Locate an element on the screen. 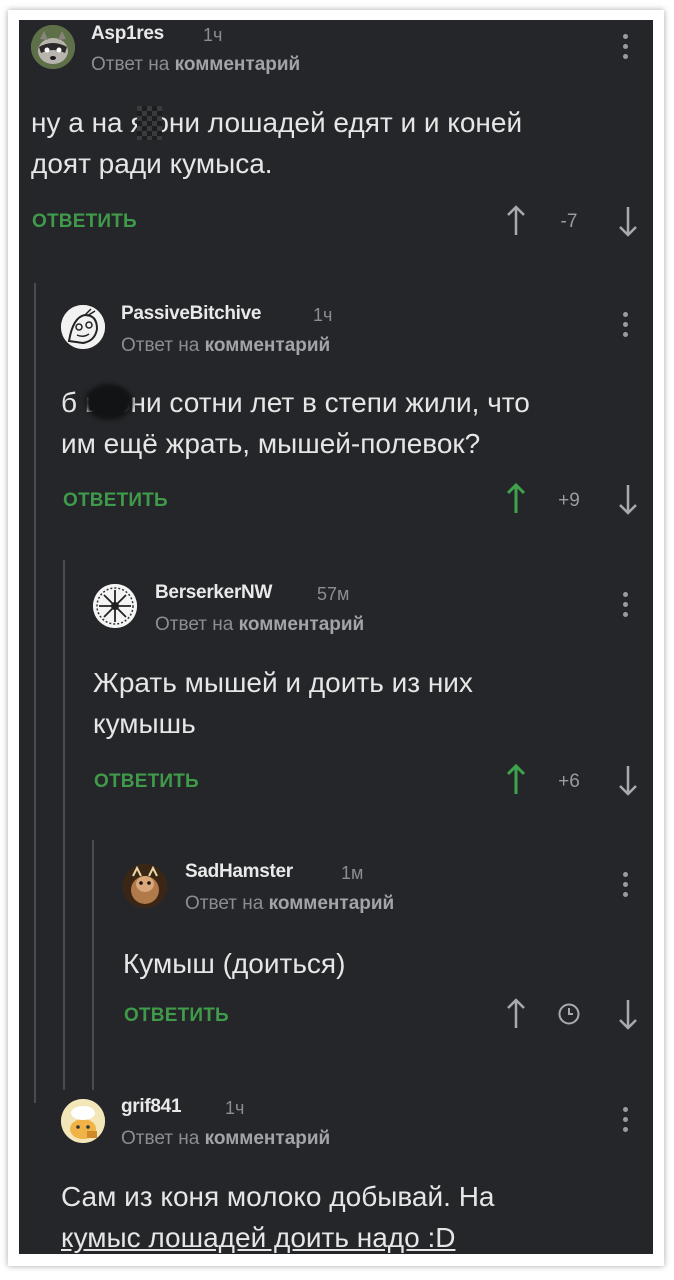  rating-value: +6 is located at coordinates (569, 781).